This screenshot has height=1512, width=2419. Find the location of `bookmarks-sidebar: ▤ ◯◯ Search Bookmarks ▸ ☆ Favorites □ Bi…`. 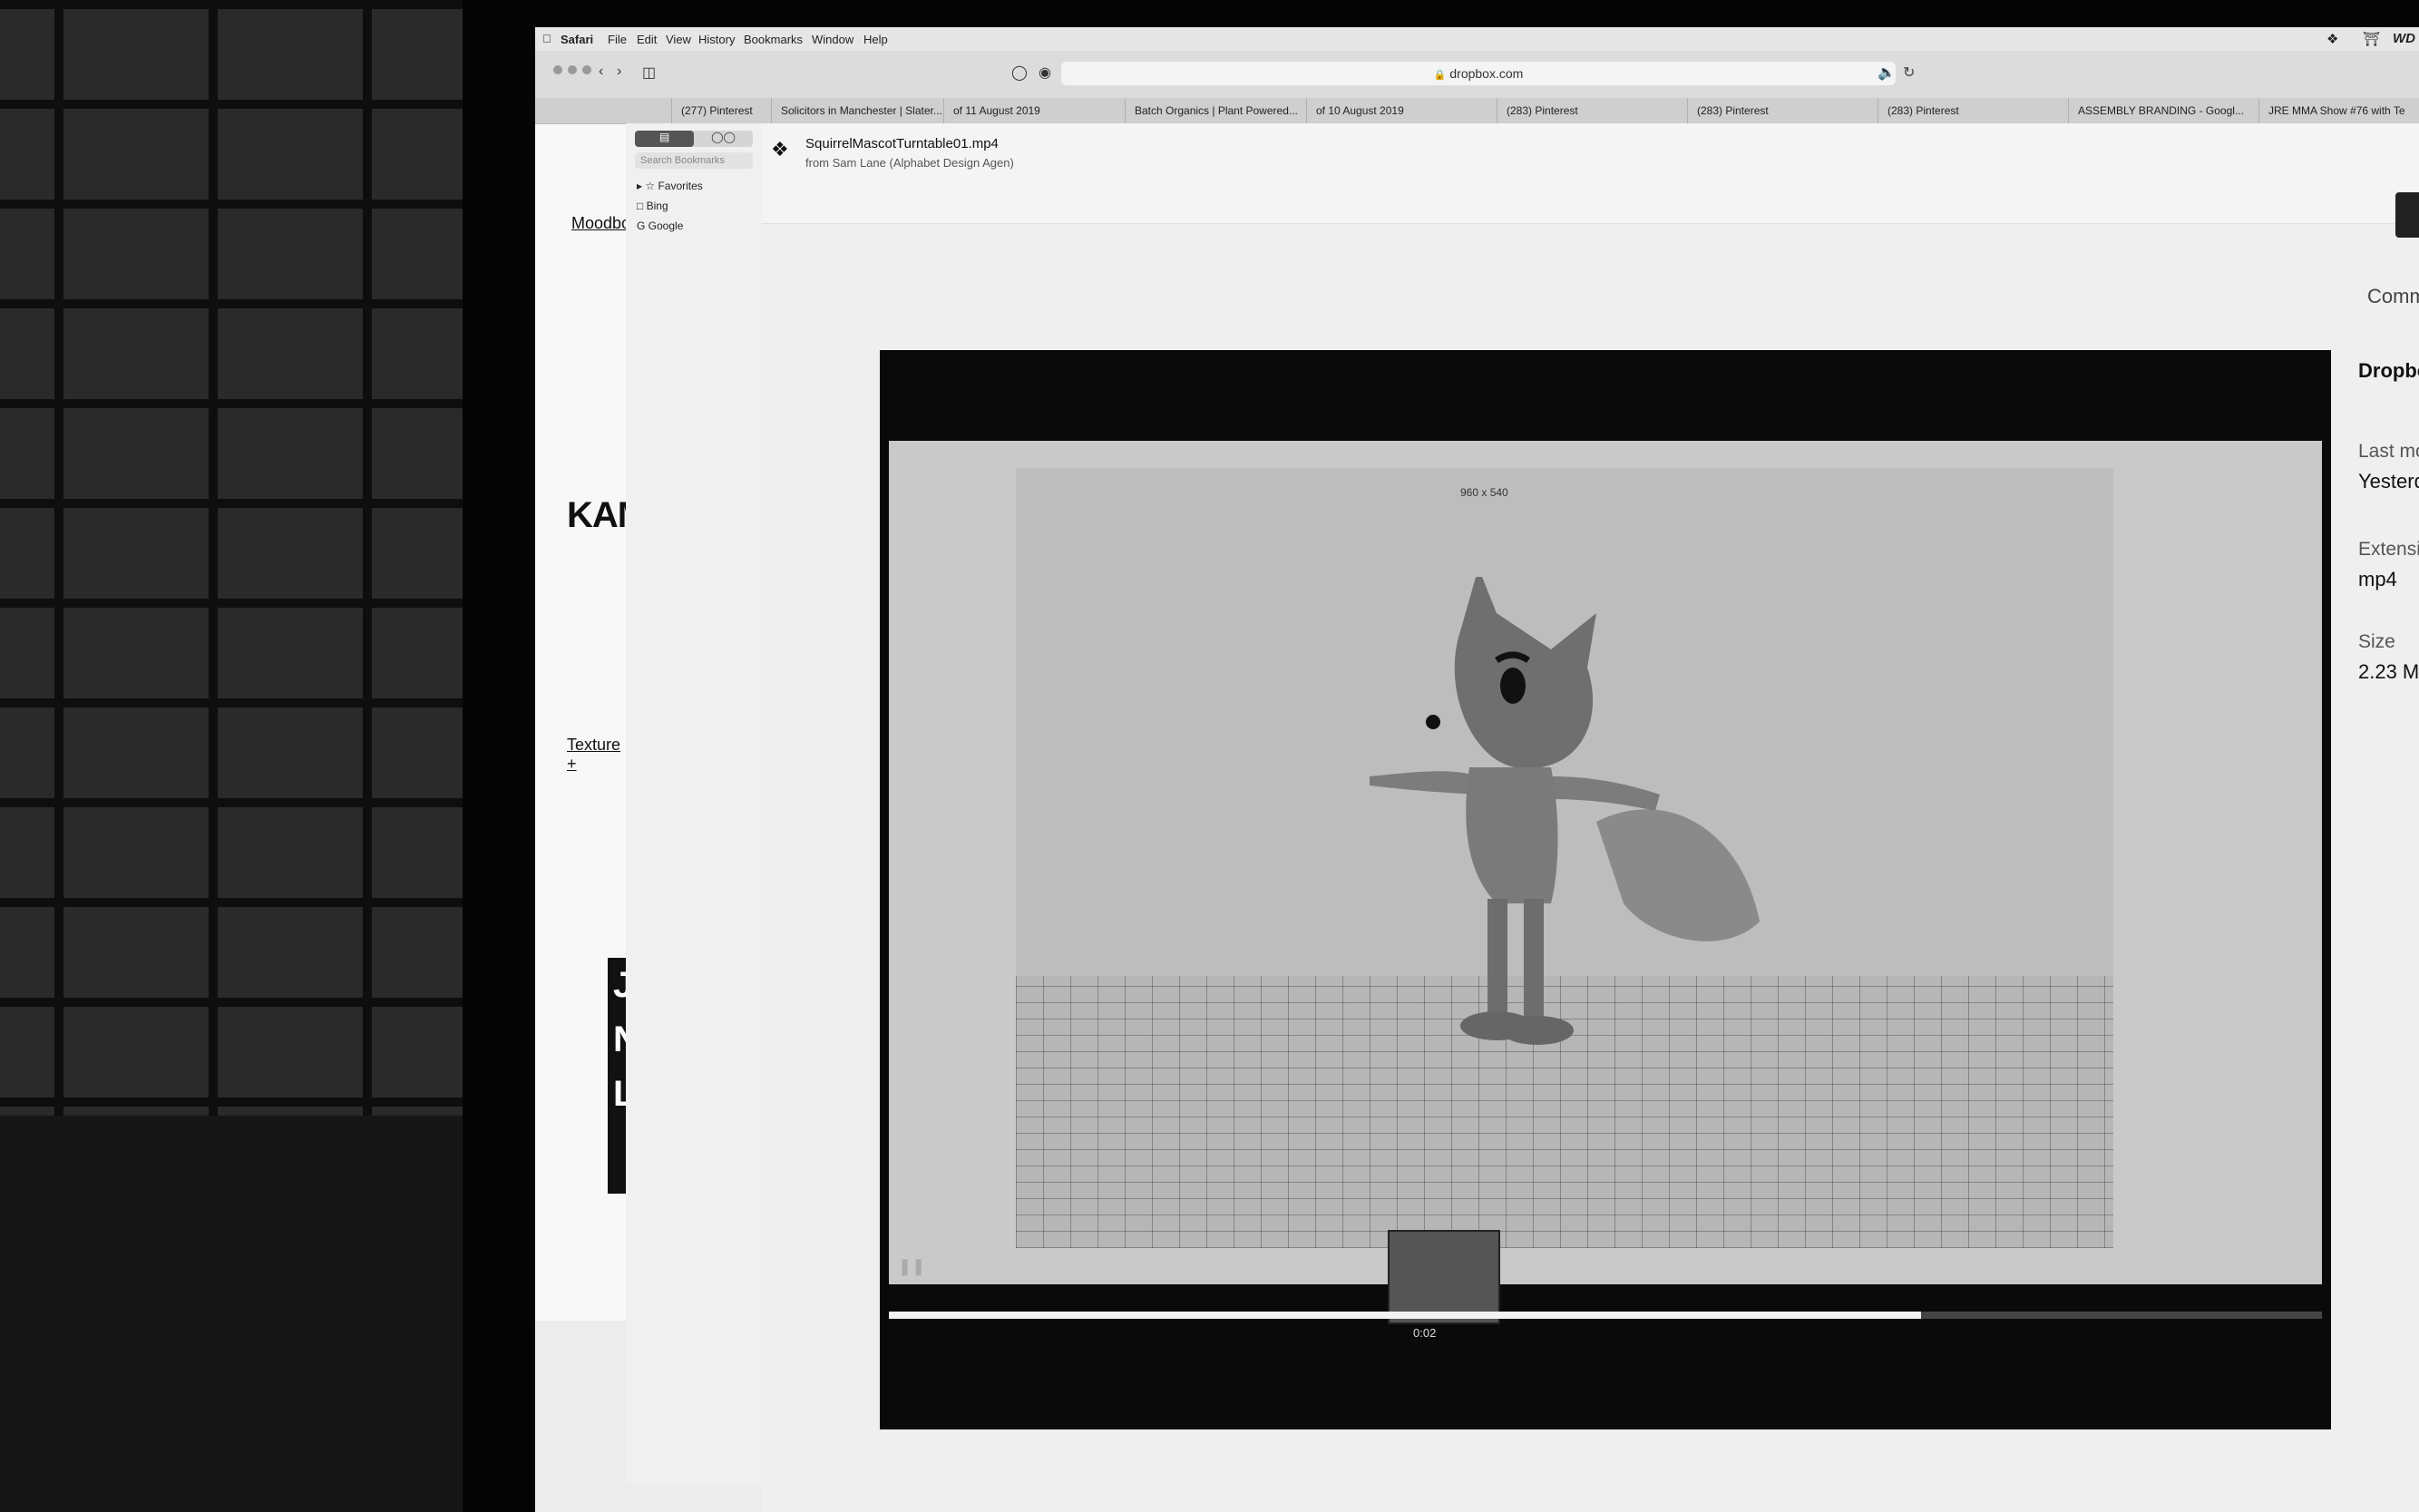

bookmarks-sidebar: ▤ ◯◯ Search Bookmarks ▸ ☆ Favorites □ Bi… is located at coordinates (694, 803).